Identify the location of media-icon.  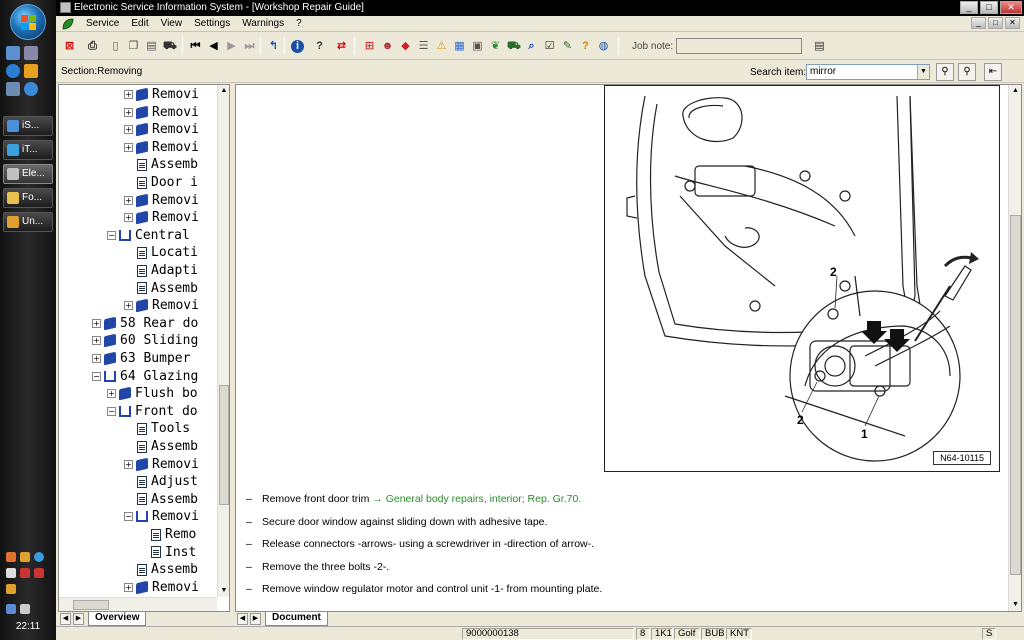
(31, 89).